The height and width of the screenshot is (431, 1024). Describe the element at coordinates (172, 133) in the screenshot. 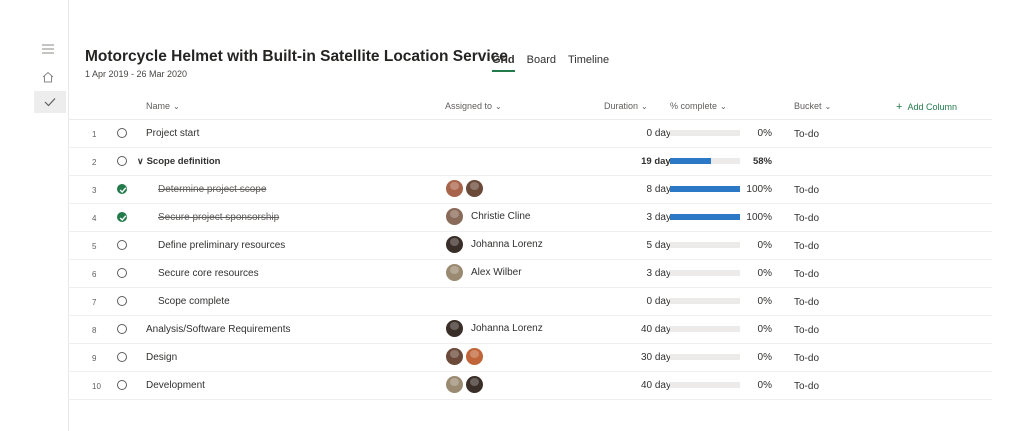

I see `task-name: Project start` at that location.